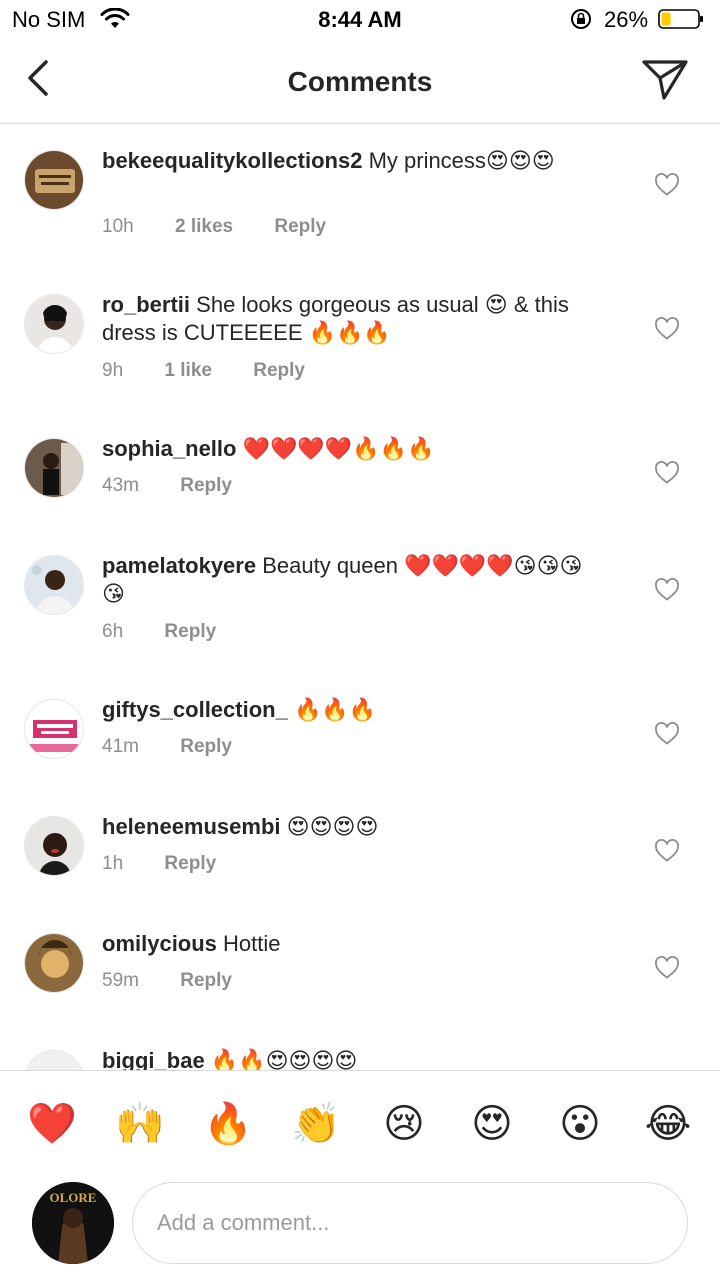  I want to click on comment-meta: 43m Reply, so click(185, 486).